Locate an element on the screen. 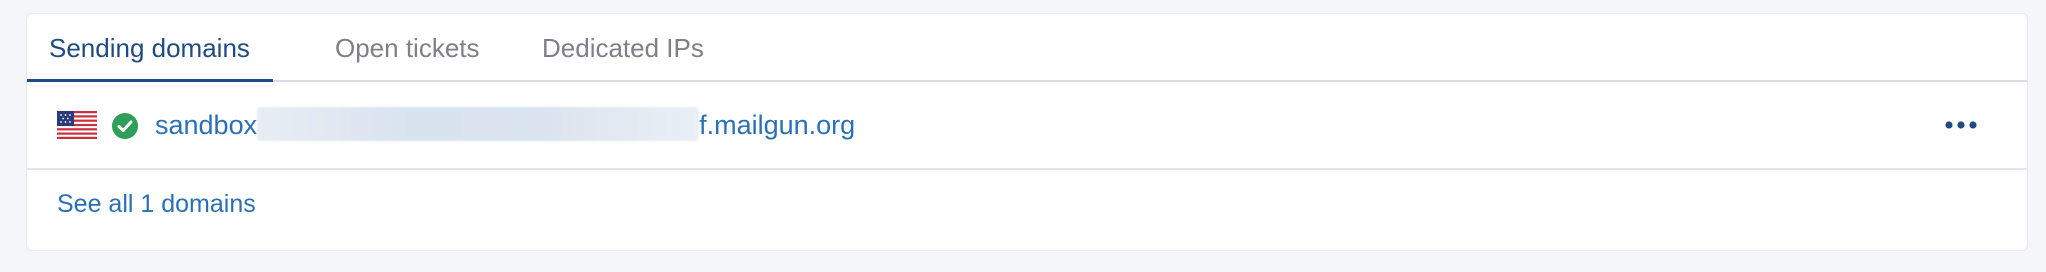 This screenshot has height=272, width=2046. tab-sending-domains: Sending domains is located at coordinates (150, 48).